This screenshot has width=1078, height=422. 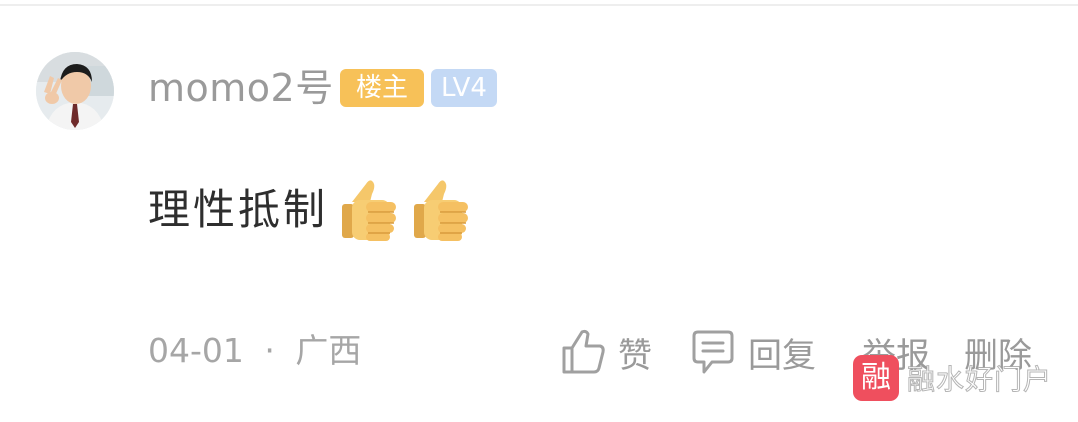 What do you see at coordinates (713, 352) in the screenshot?
I see `comment-icon` at bounding box center [713, 352].